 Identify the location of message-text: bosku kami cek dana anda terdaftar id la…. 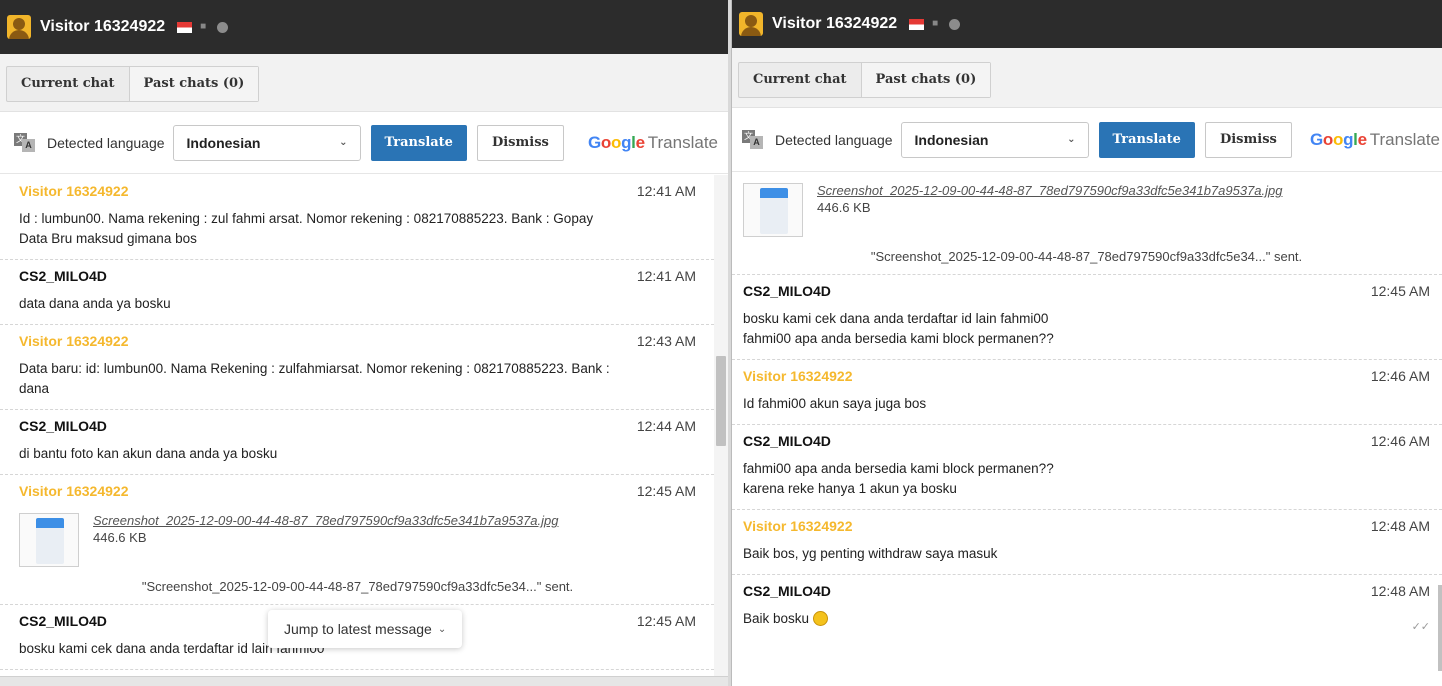
(898, 328).